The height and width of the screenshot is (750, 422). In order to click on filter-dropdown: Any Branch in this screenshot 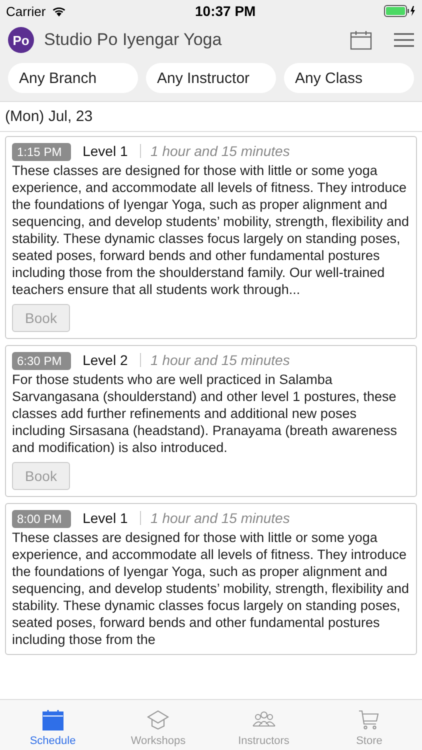, I will do `click(73, 78)`.